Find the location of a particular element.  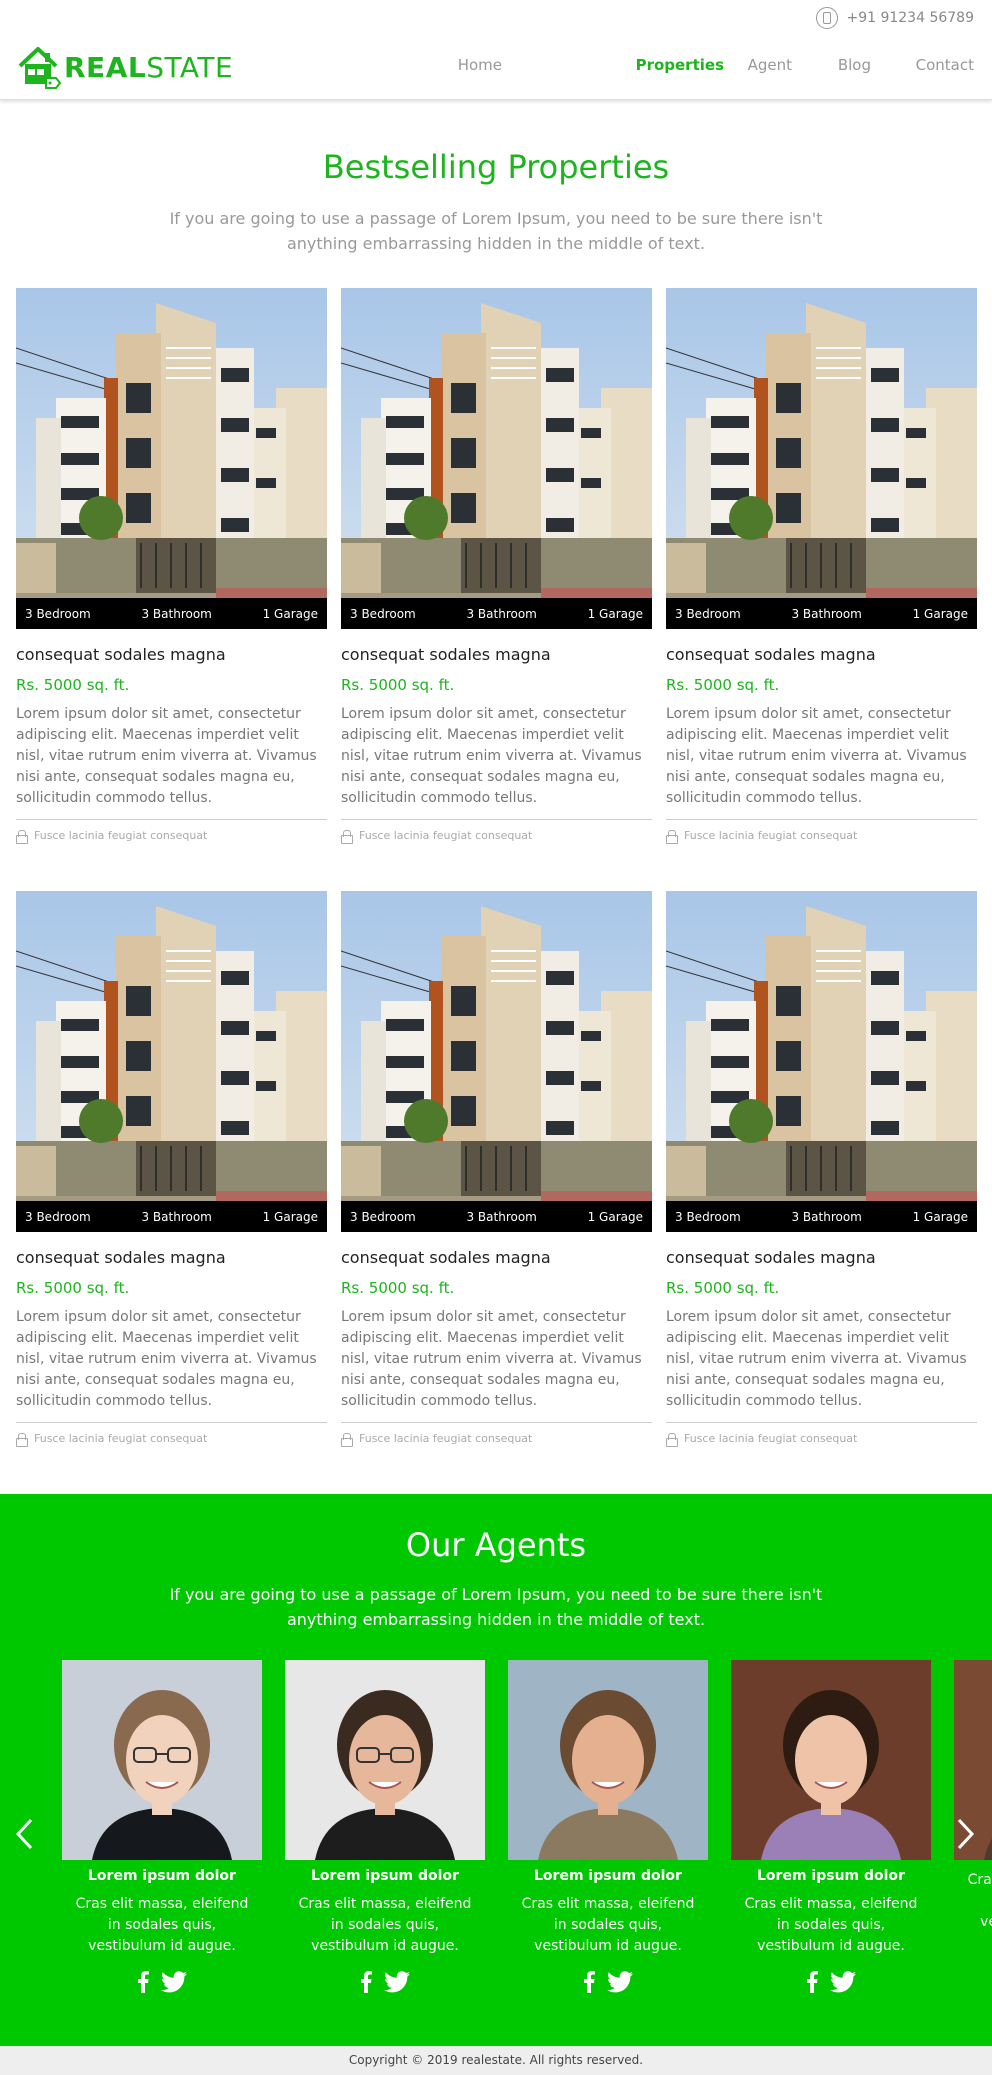

nav-blog: Blog is located at coordinates (841, 65).